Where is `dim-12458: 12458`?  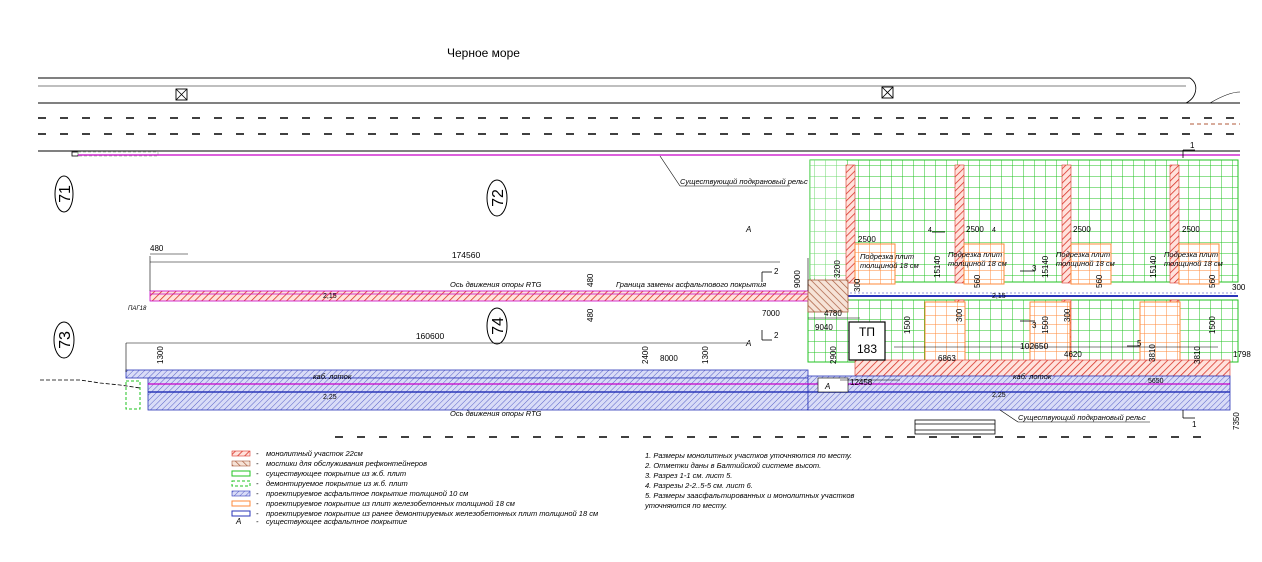
dim-12458: 12458 is located at coordinates (861, 382).